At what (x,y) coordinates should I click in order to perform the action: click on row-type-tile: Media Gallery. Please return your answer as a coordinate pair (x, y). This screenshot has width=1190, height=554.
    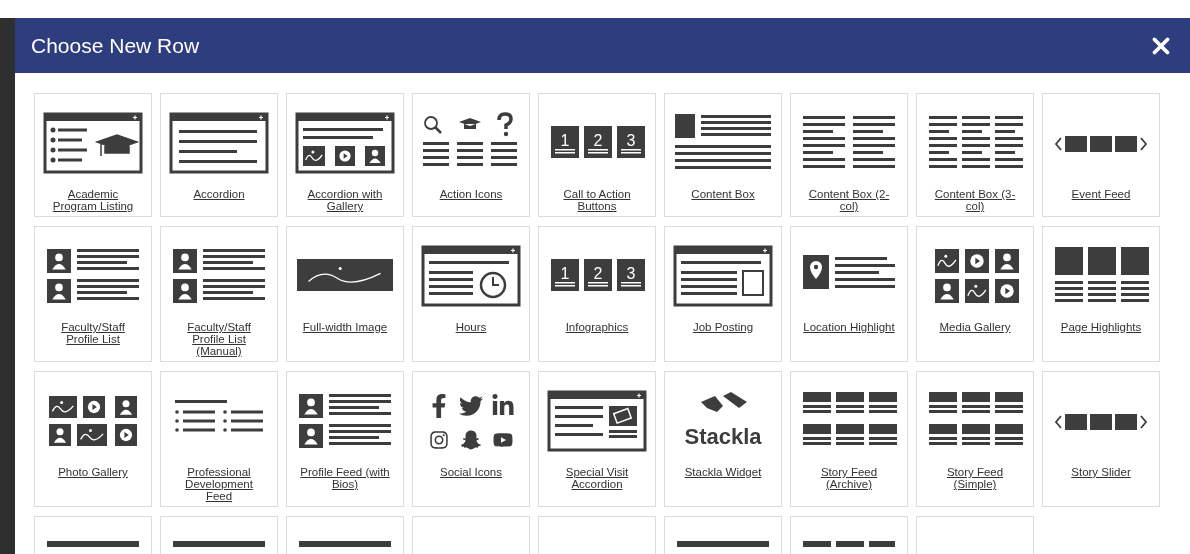
    Looking at the image, I should click on (975, 294).